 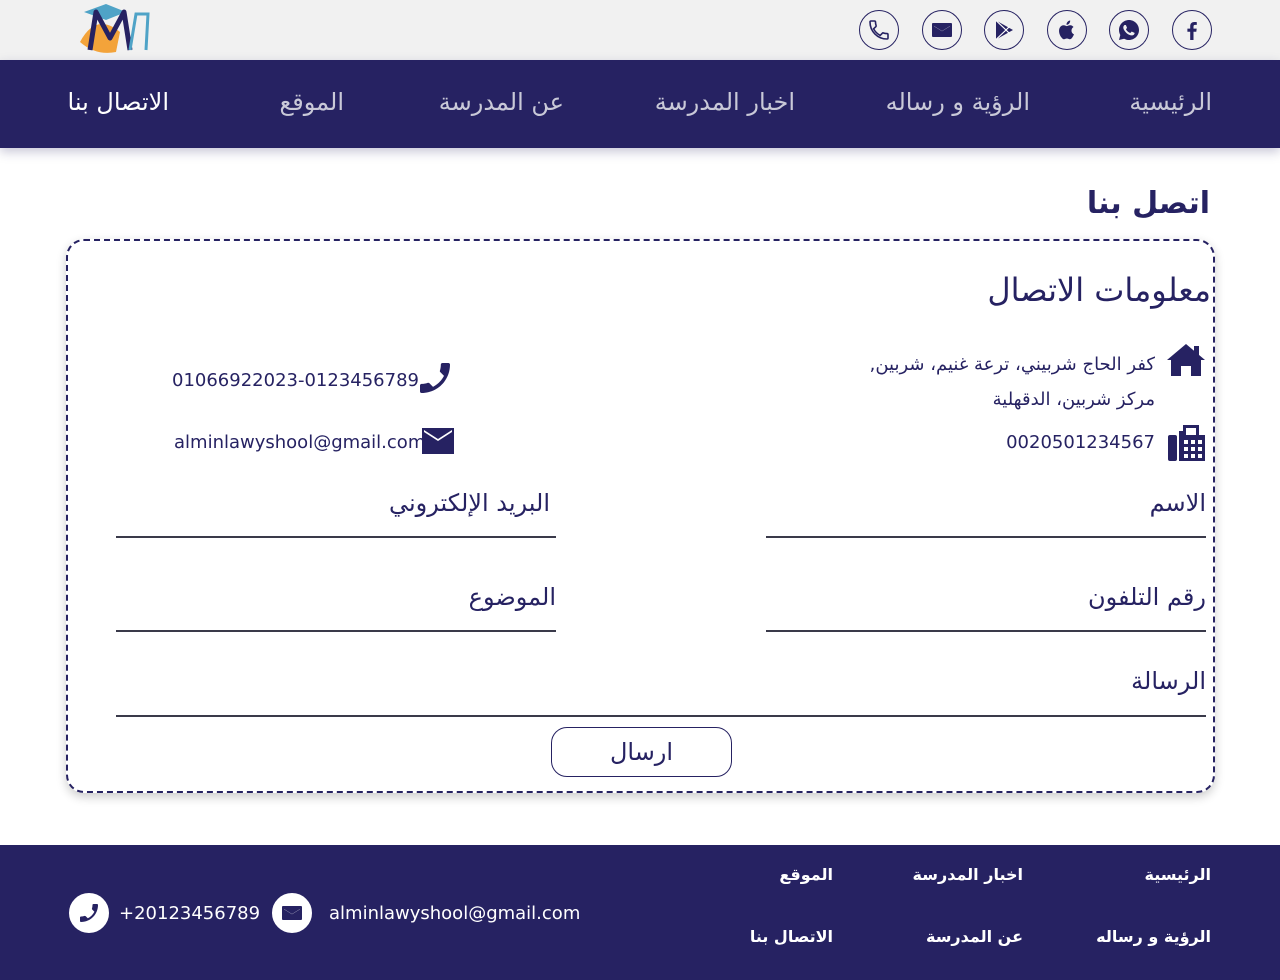 What do you see at coordinates (1012, 364) in the screenshot?
I see `address-line-1: كفر الحاج شربيني، ترعة غنيم، شربين,` at bounding box center [1012, 364].